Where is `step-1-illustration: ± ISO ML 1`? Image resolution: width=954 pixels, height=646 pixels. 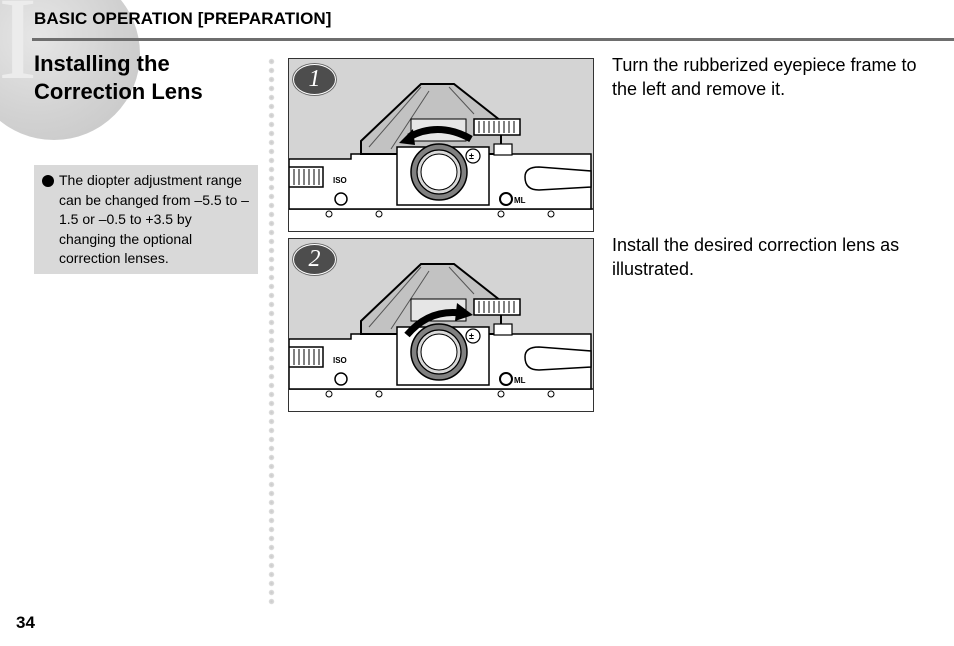
step-1-illustration: ± ISO ML 1 is located at coordinates (441, 145).